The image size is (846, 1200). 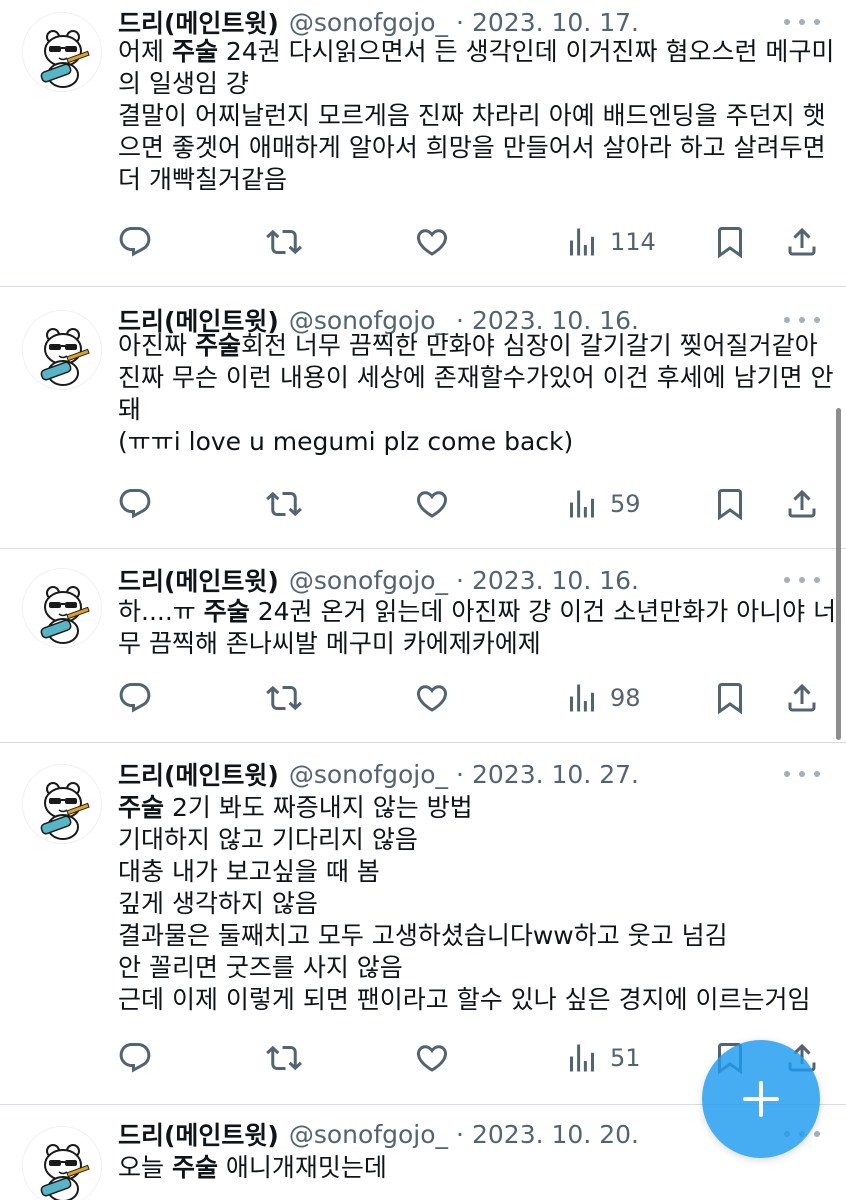 What do you see at coordinates (543, 611) in the screenshot?
I see `text-segment: 24권 온거 읽는데 아진짜 걍 이건 소년만화가 아니야 너` at bounding box center [543, 611].